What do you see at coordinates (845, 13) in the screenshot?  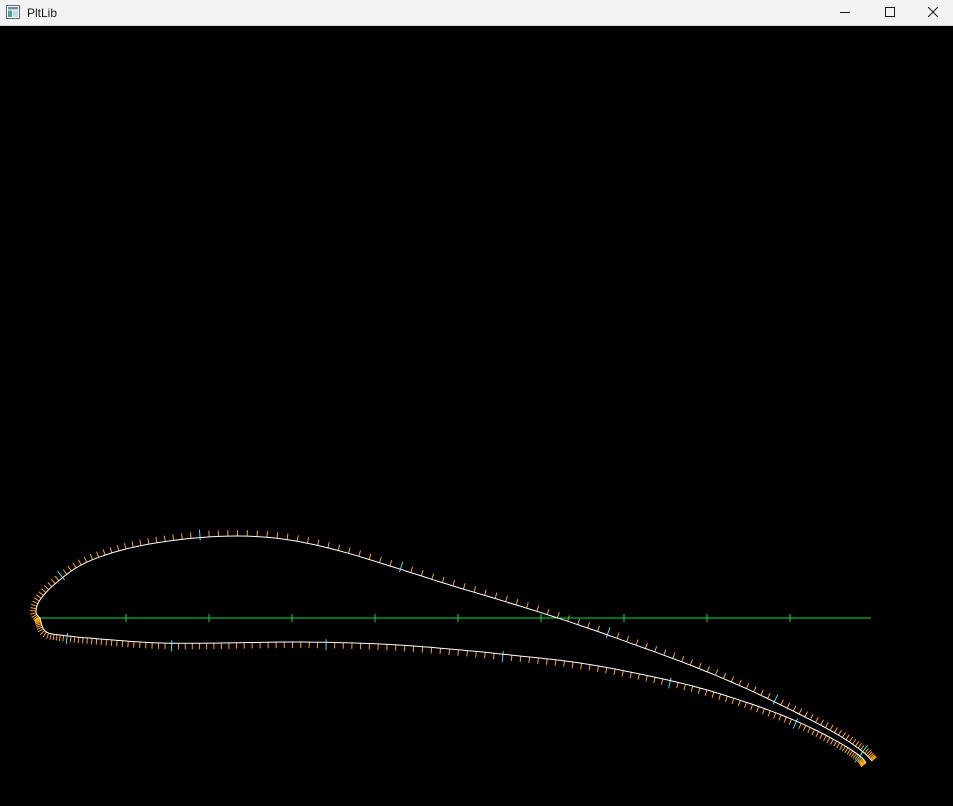 I see `minimize-button` at bounding box center [845, 13].